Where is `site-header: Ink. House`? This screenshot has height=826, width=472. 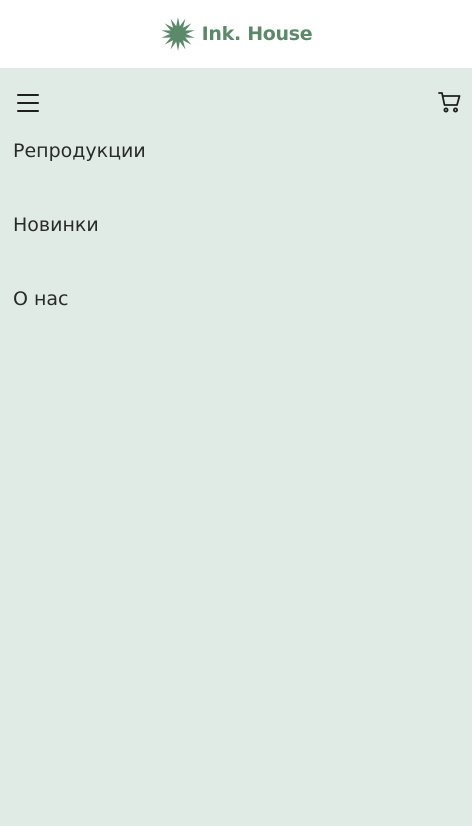 site-header: Ink. House is located at coordinates (236, 34).